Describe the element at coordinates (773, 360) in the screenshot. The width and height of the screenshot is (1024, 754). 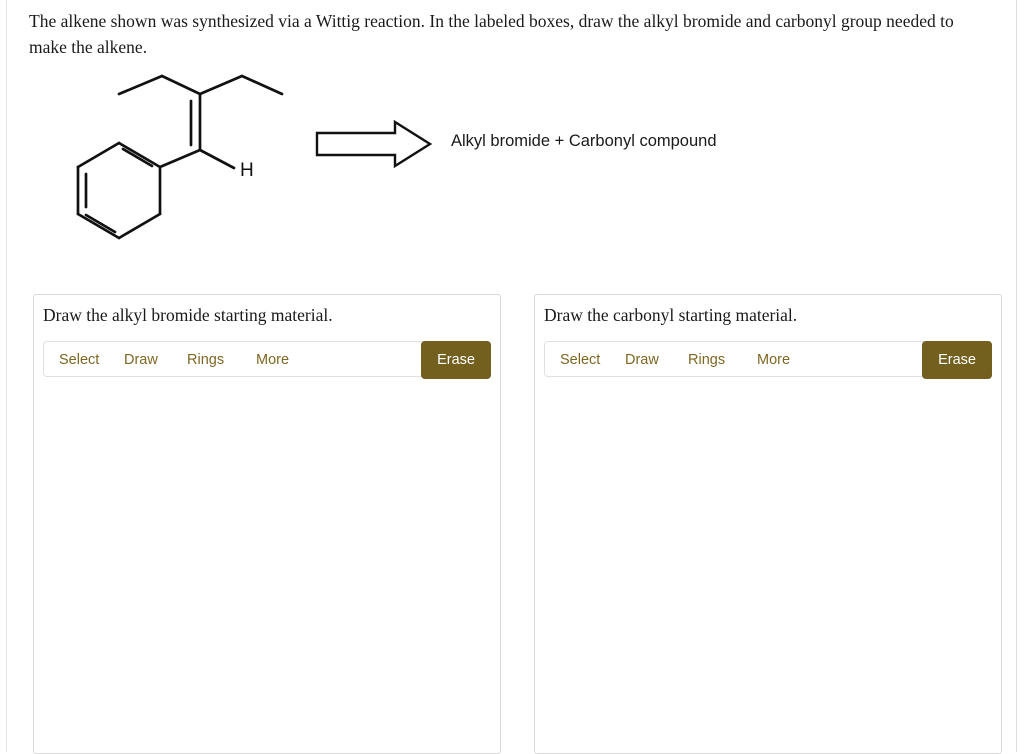
I see `tool-more-carbonyl: More` at that location.